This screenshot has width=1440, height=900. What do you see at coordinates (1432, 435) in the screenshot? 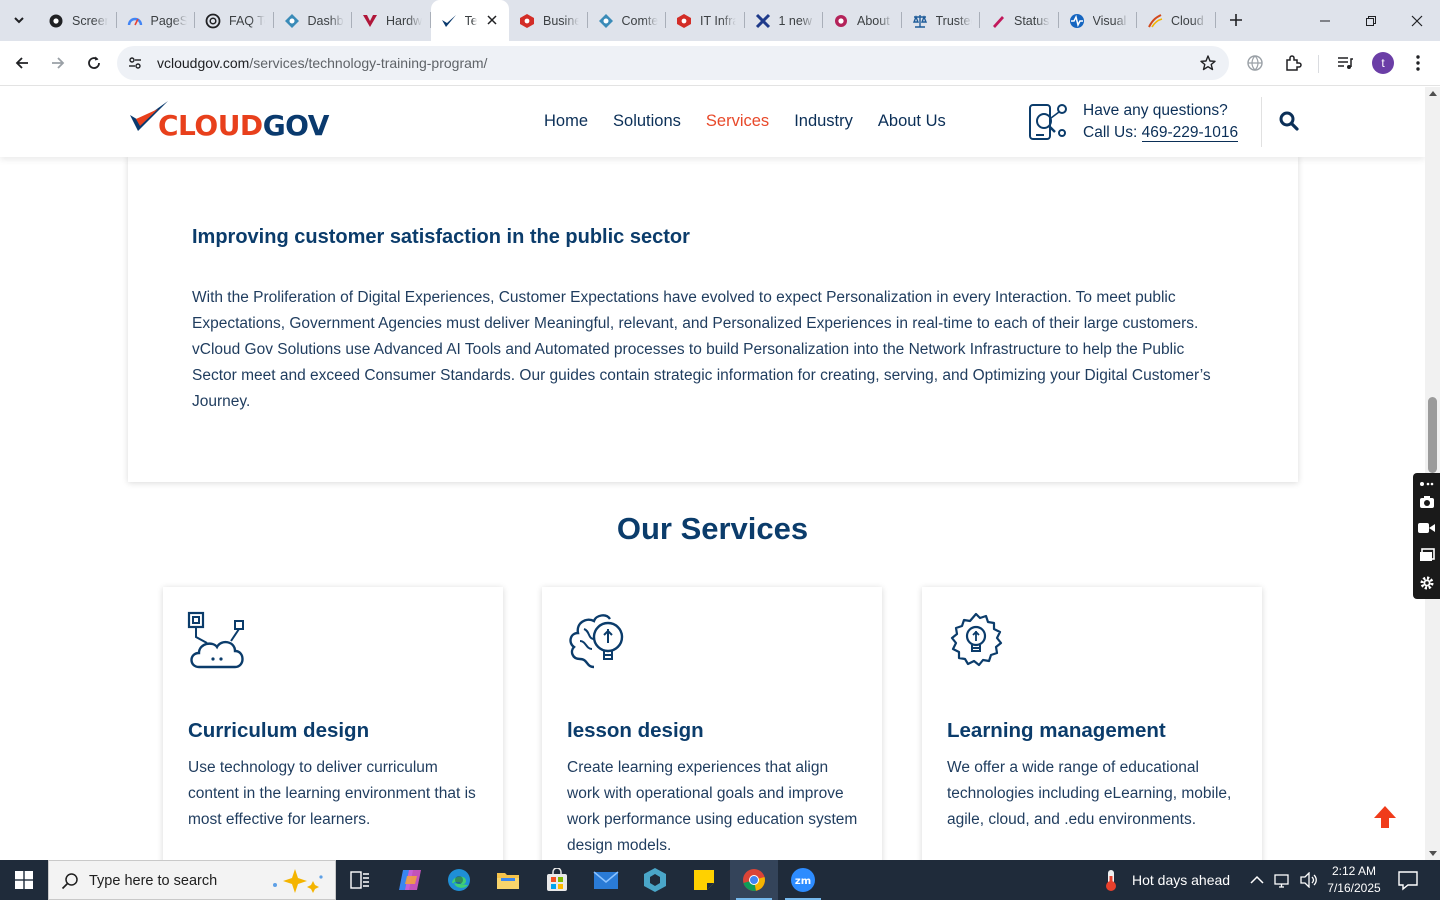
I see `scrollbar-thumb` at bounding box center [1432, 435].